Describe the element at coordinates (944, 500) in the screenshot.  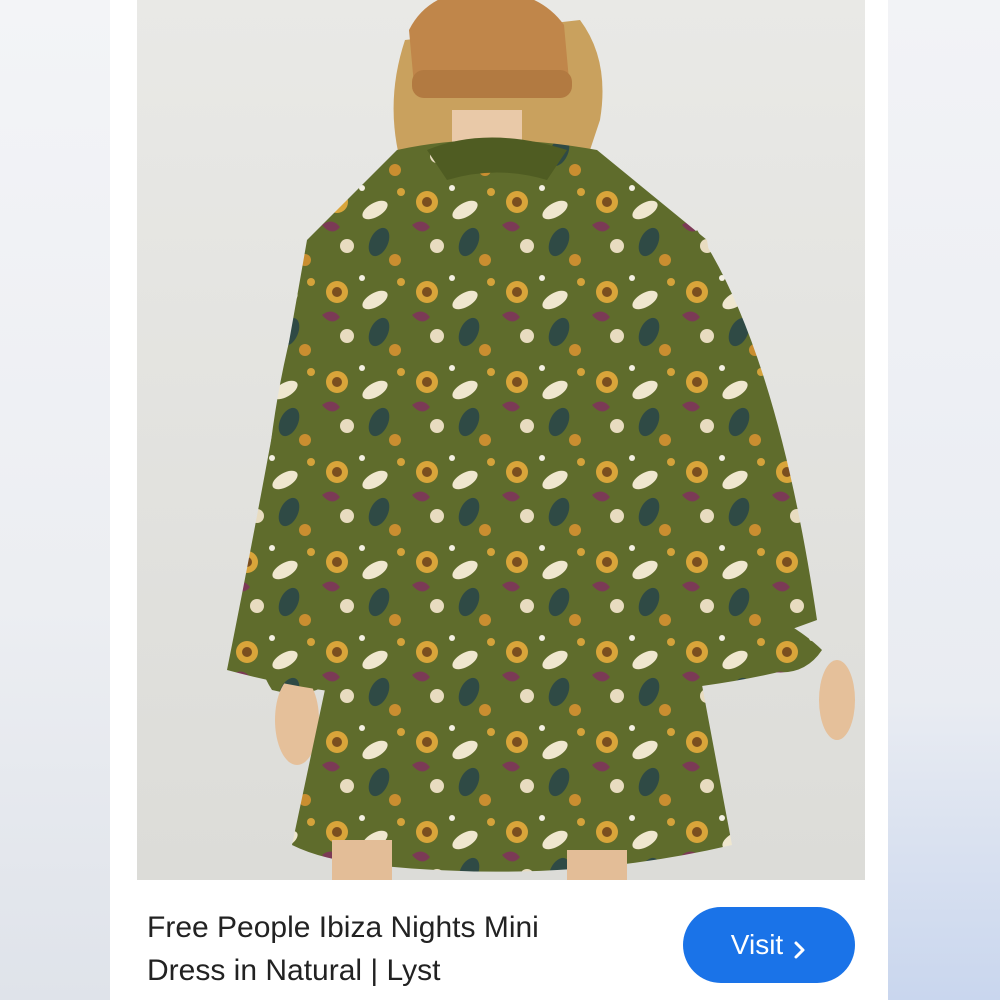
I see `background-right` at that location.